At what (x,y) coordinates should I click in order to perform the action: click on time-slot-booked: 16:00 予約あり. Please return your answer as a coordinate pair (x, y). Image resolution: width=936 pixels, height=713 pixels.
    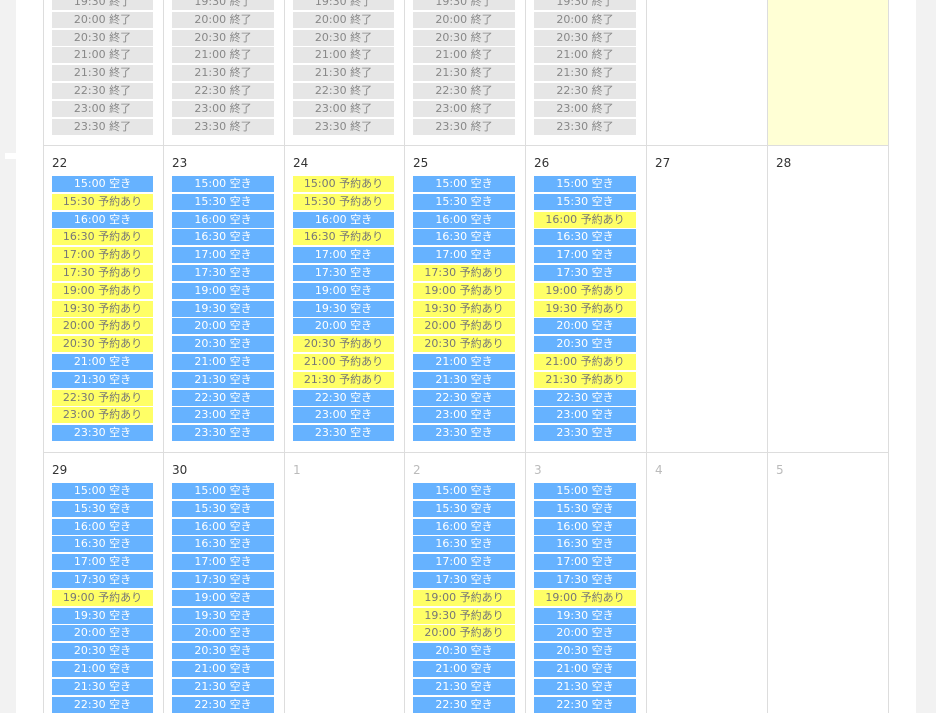
    Looking at the image, I should click on (585, 220).